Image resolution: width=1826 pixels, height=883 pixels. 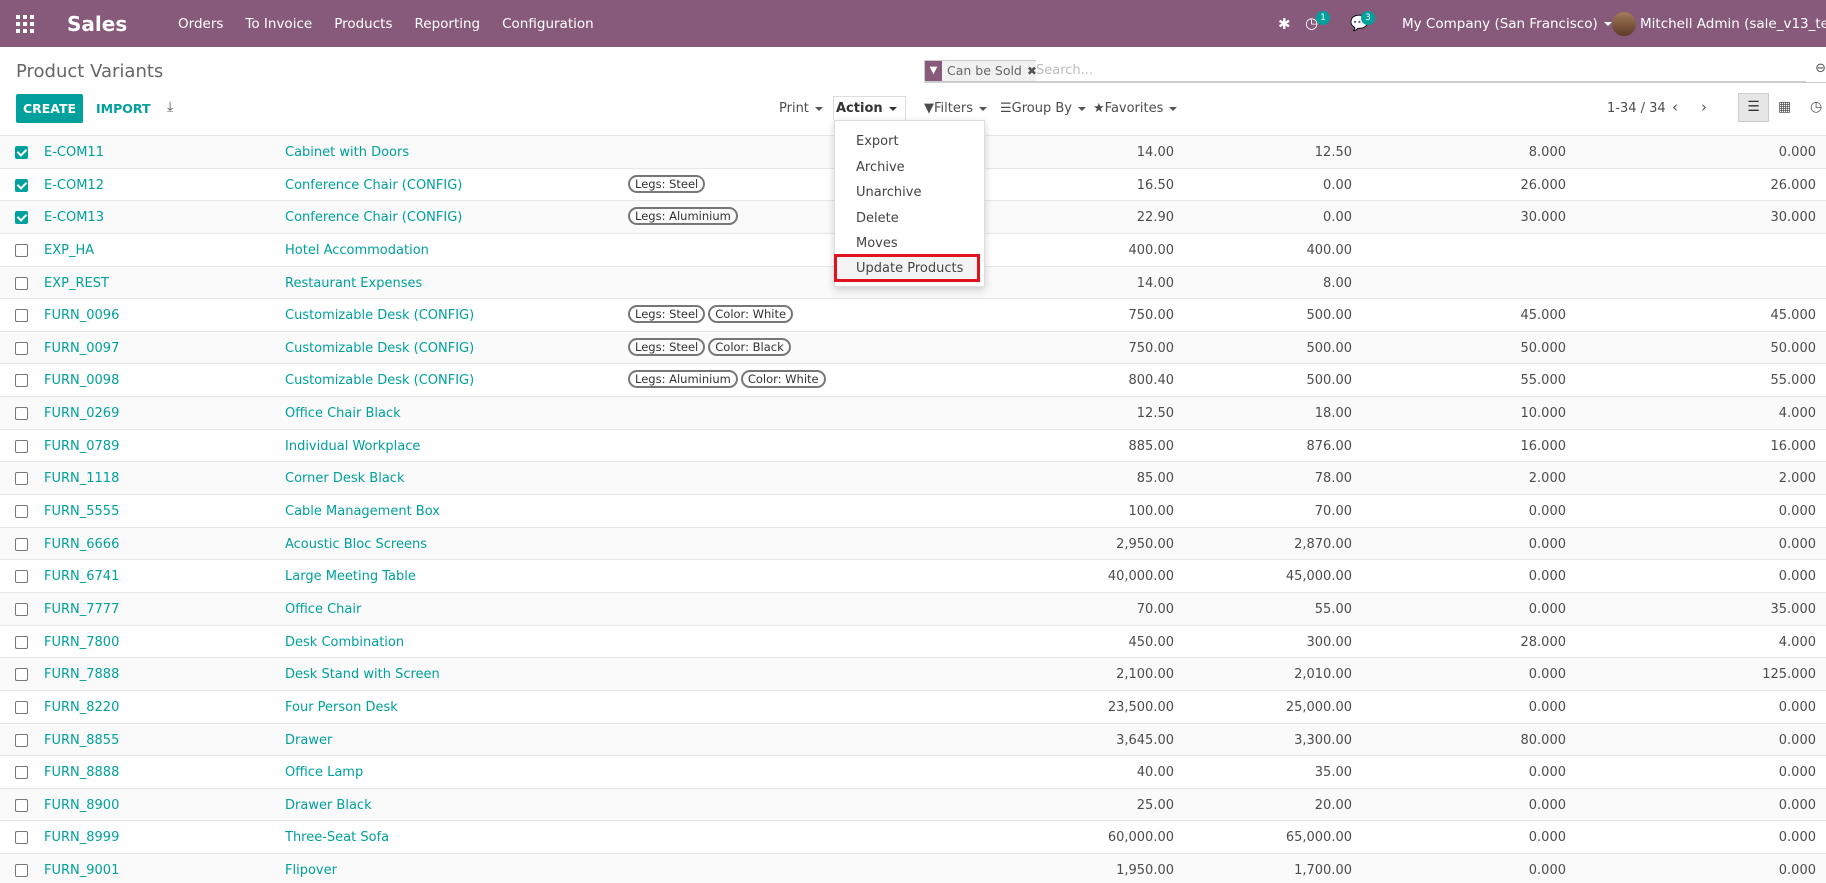 I want to click on sales-price: 14.00, so click(x=1155, y=152).